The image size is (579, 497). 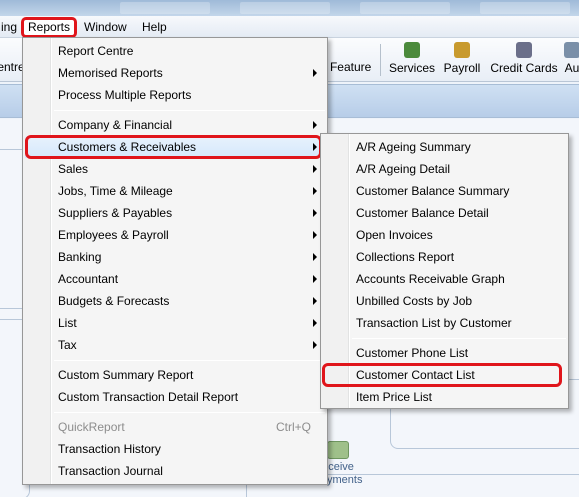 I want to click on menu-item-label: Budgets & Forecasts, so click(x=114, y=301).